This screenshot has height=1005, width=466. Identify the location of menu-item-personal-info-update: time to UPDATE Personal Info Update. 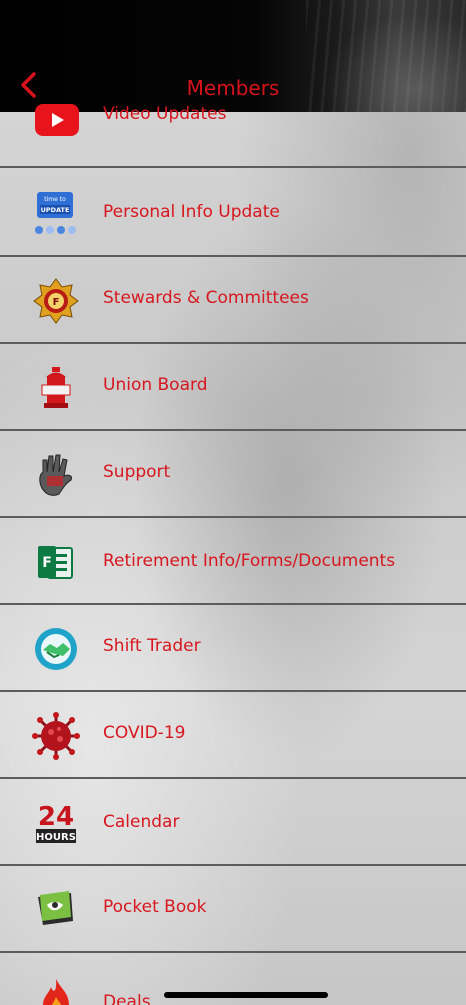
(233, 213).